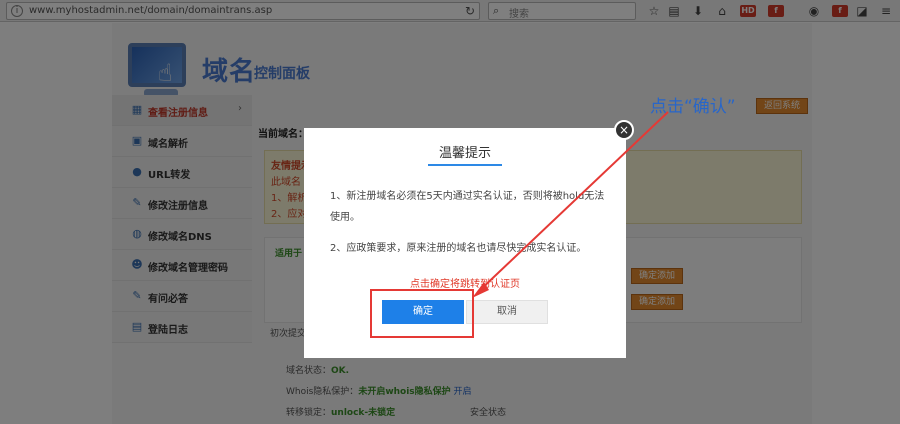 Image resolution: width=900 pixels, height=424 pixels. I want to click on annotation-text: 点击“确认”, so click(693, 107).